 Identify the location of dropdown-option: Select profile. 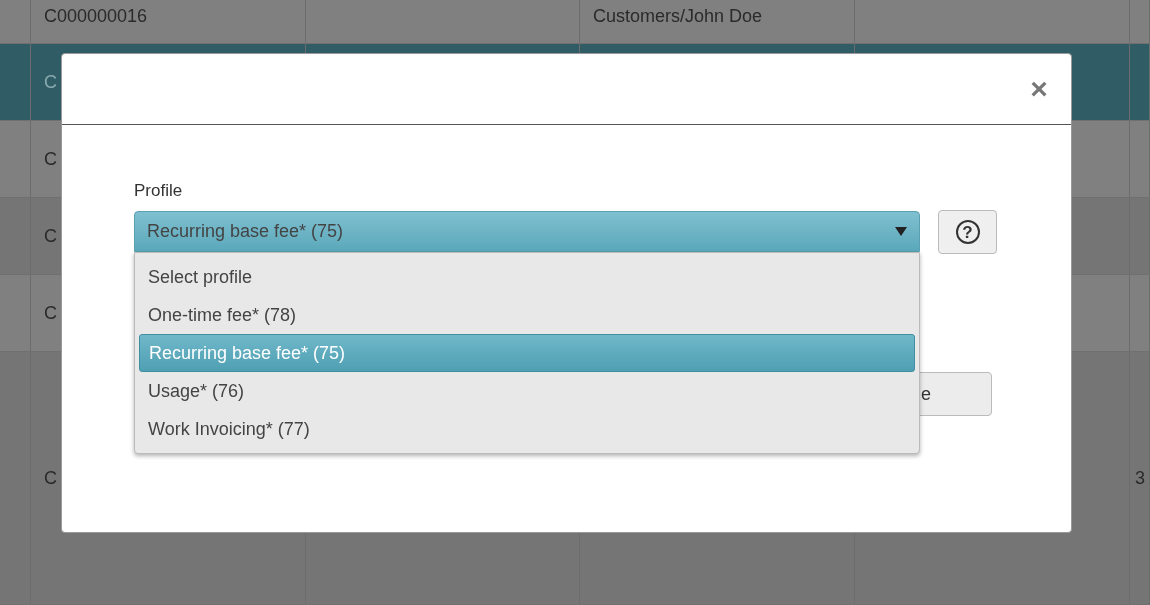
(527, 277).